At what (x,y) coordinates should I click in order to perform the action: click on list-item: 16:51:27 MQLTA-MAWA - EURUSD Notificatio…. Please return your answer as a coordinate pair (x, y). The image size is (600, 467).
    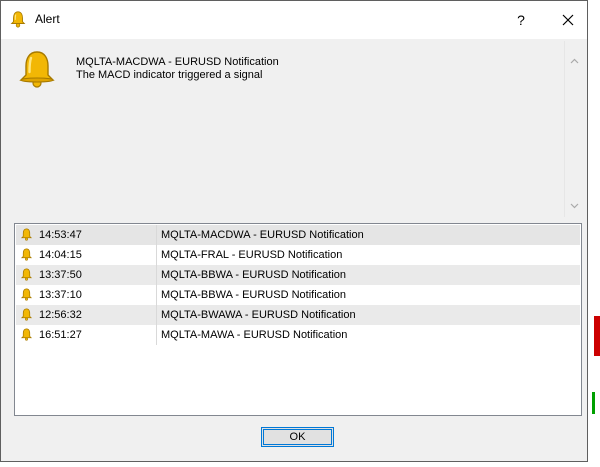
    Looking at the image, I should click on (298, 335).